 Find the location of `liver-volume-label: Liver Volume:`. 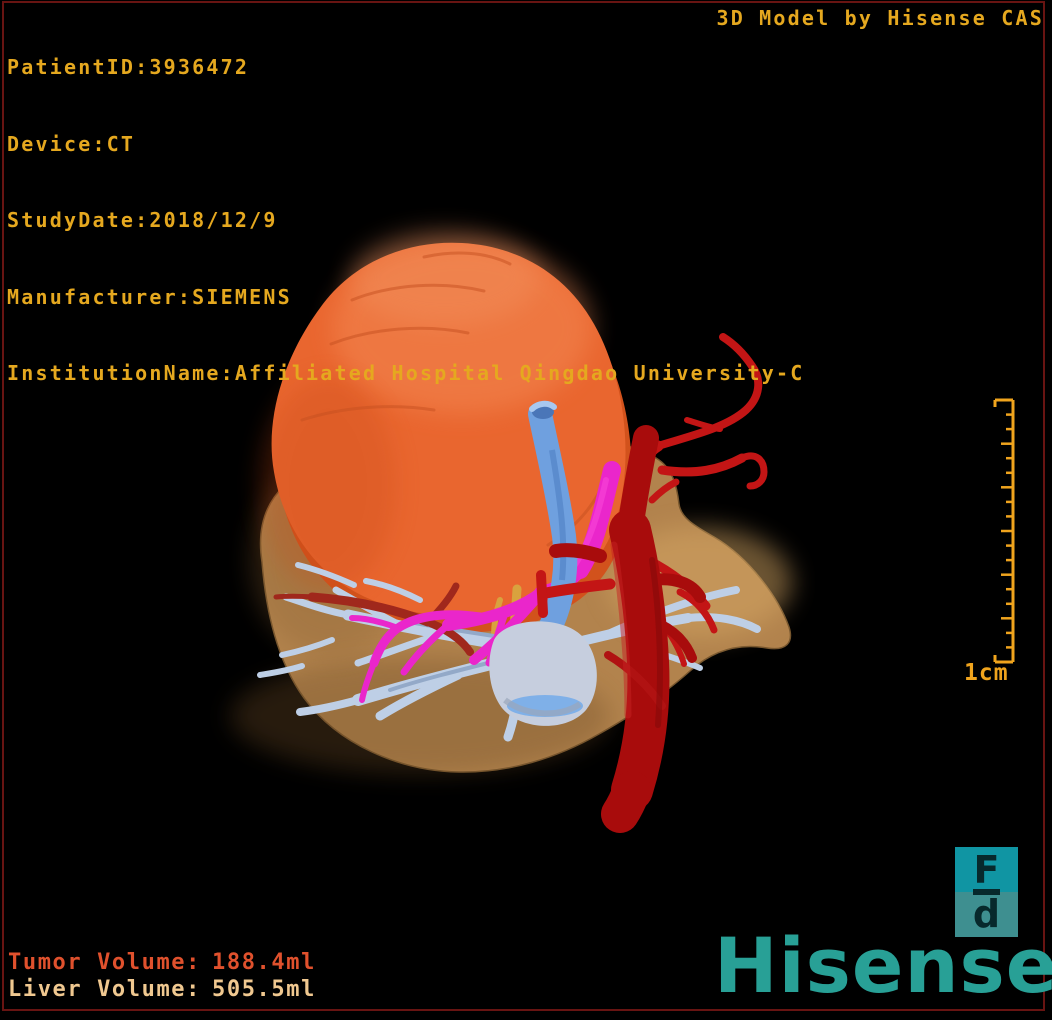

liver-volume-label: Liver Volume: is located at coordinates (104, 989).